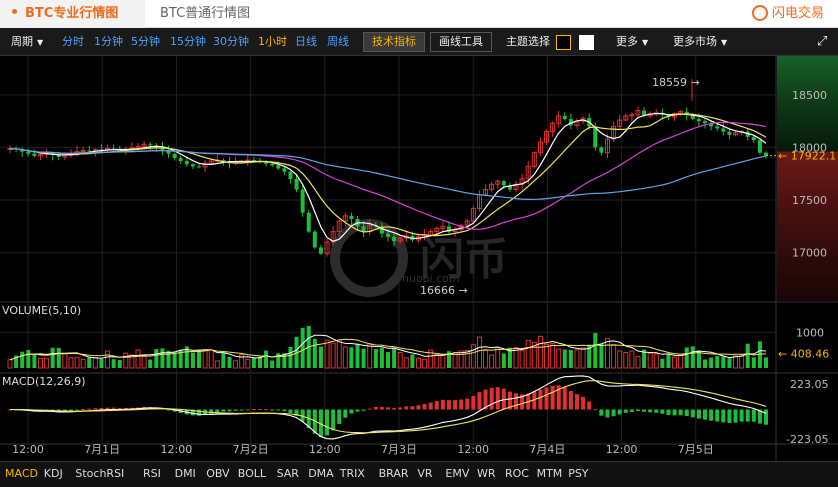 The width and height of the screenshot is (838, 487). I want to click on period-option: 日线, so click(306, 42).